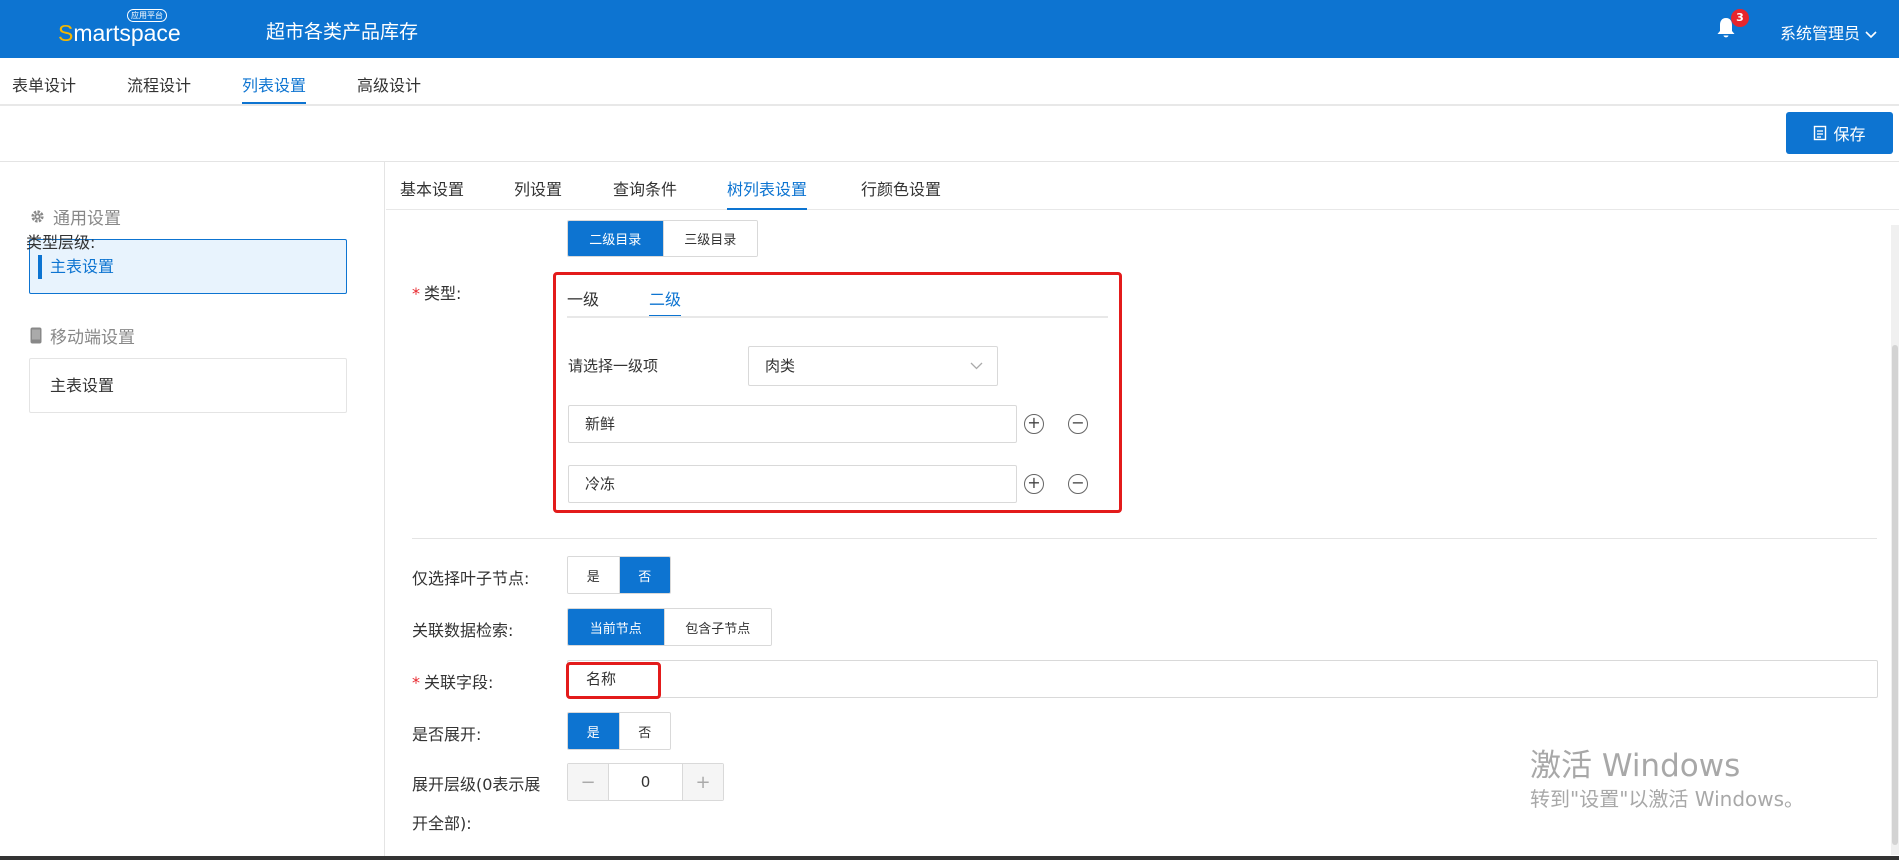 The height and width of the screenshot is (860, 1899). Describe the element at coordinates (593, 575) in the screenshot. I see `leaf-only-yes: 是` at that location.